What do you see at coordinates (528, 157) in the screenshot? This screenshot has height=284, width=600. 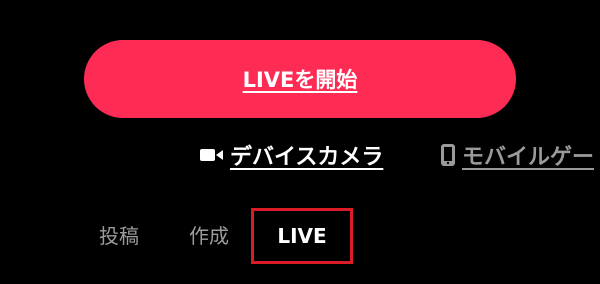 I see `source-mobile-game-label: モバイルゲー` at bounding box center [528, 157].